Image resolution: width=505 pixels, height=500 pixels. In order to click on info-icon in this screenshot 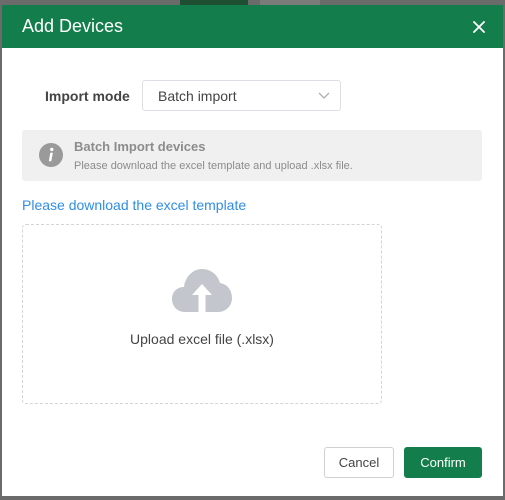, I will do `click(51, 155)`.